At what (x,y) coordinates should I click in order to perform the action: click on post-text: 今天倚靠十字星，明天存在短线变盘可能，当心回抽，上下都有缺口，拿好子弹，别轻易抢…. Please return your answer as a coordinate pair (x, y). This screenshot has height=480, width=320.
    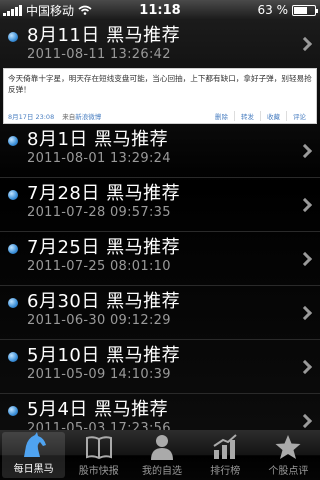
    Looking at the image, I should click on (160, 84).